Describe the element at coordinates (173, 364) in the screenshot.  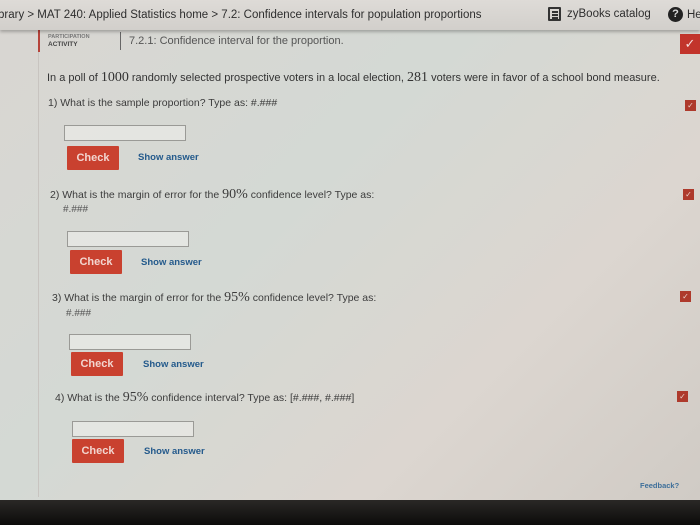
I see `question-3-show-answer-link: Show answer` at that location.